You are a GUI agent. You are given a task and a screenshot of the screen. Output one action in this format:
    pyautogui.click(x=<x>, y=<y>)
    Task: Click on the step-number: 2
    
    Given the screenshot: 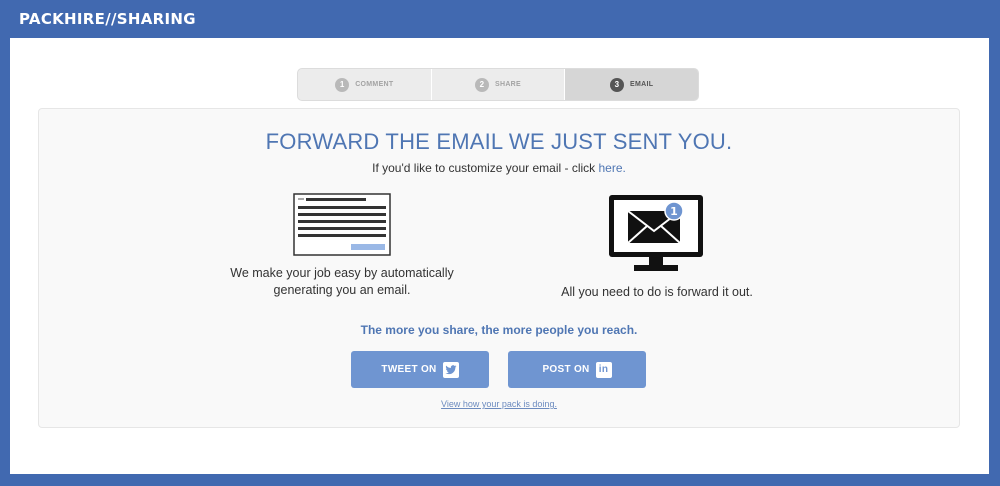 What is the action you would take?
    pyautogui.click(x=482, y=84)
    